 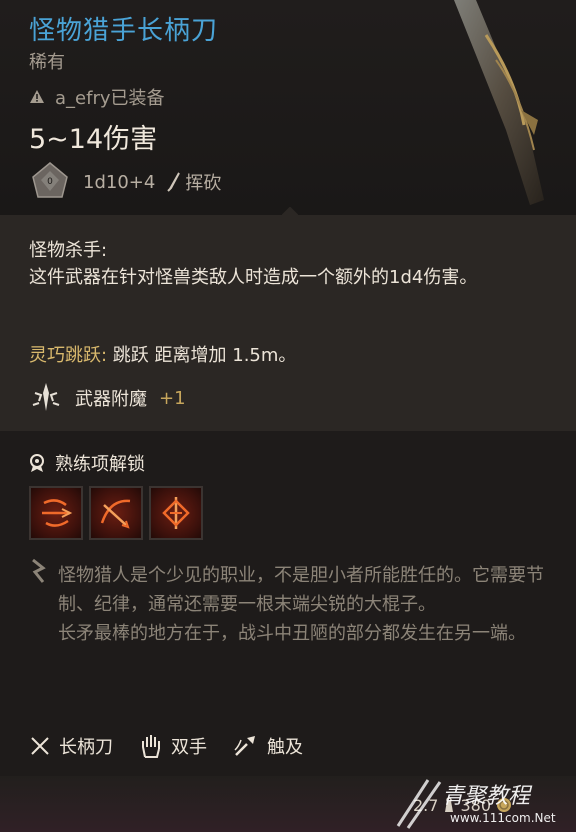 What do you see at coordinates (419, 804) in the screenshot?
I see `watermark-logo-icon` at bounding box center [419, 804].